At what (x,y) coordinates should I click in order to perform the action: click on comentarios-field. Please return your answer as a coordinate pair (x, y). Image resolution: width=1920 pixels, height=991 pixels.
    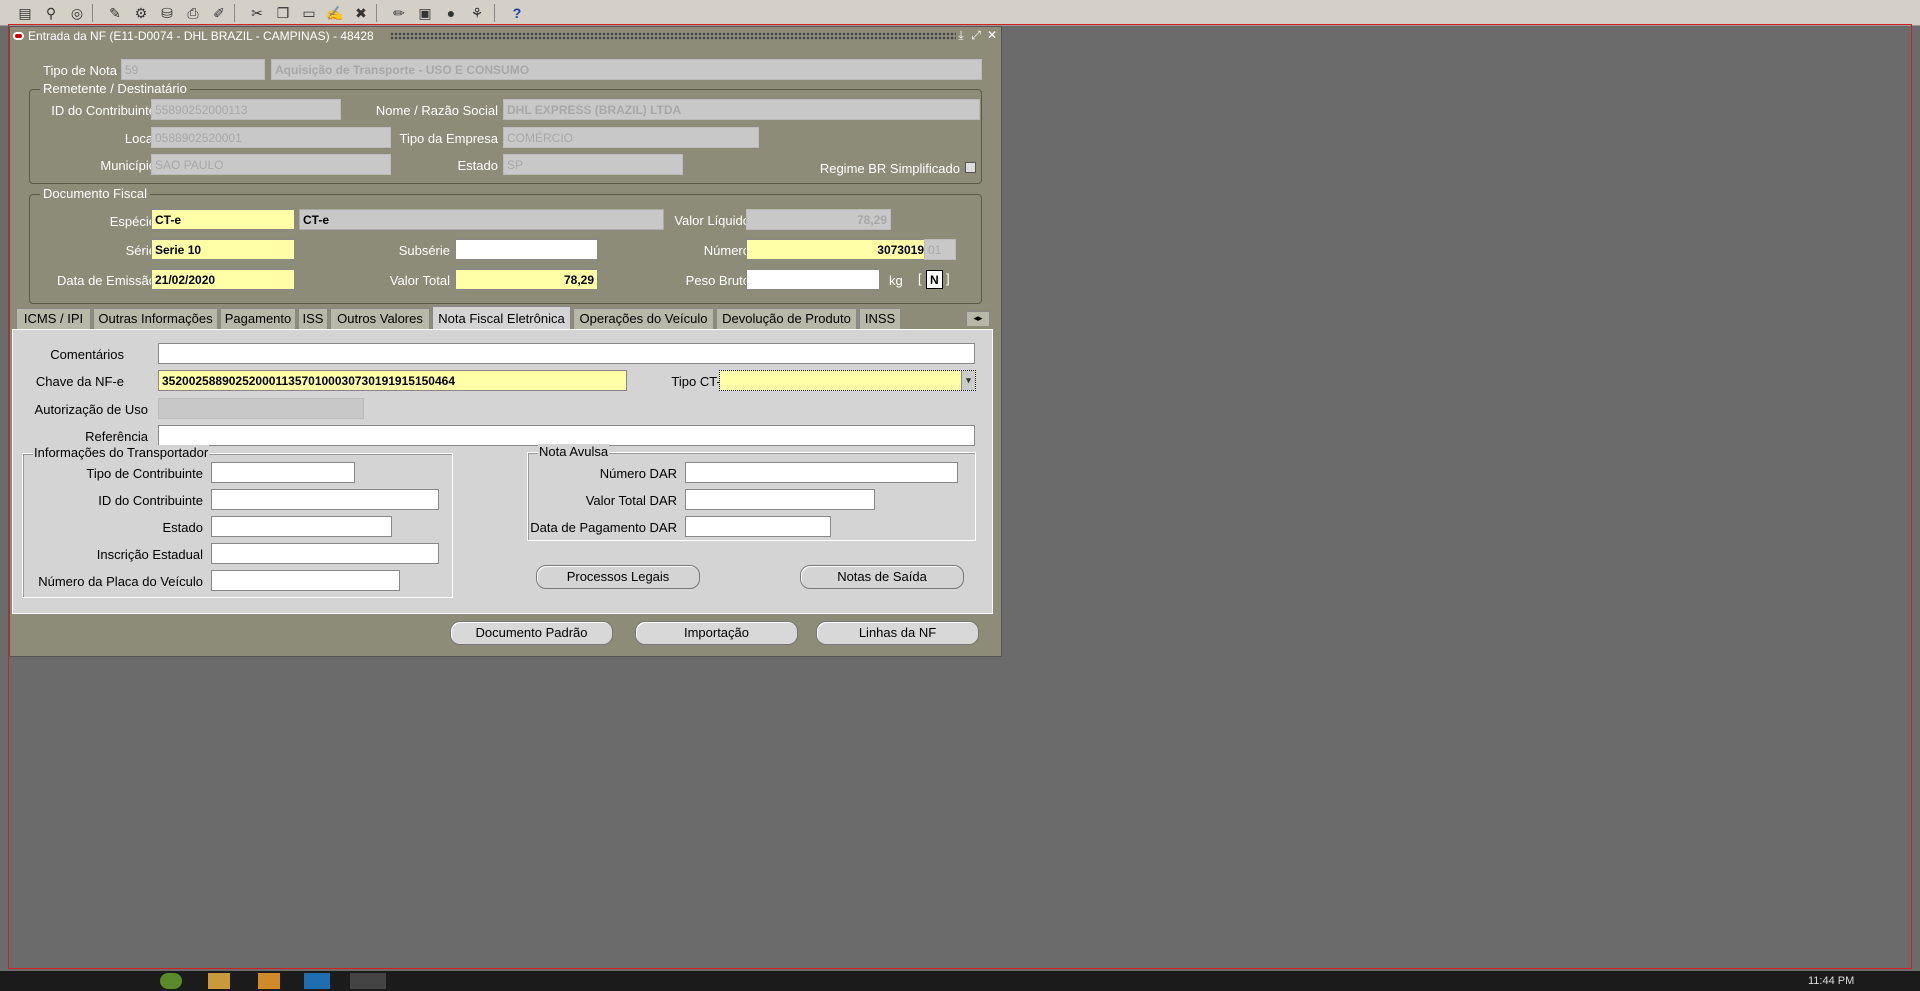
    Looking at the image, I should click on (566, 353).